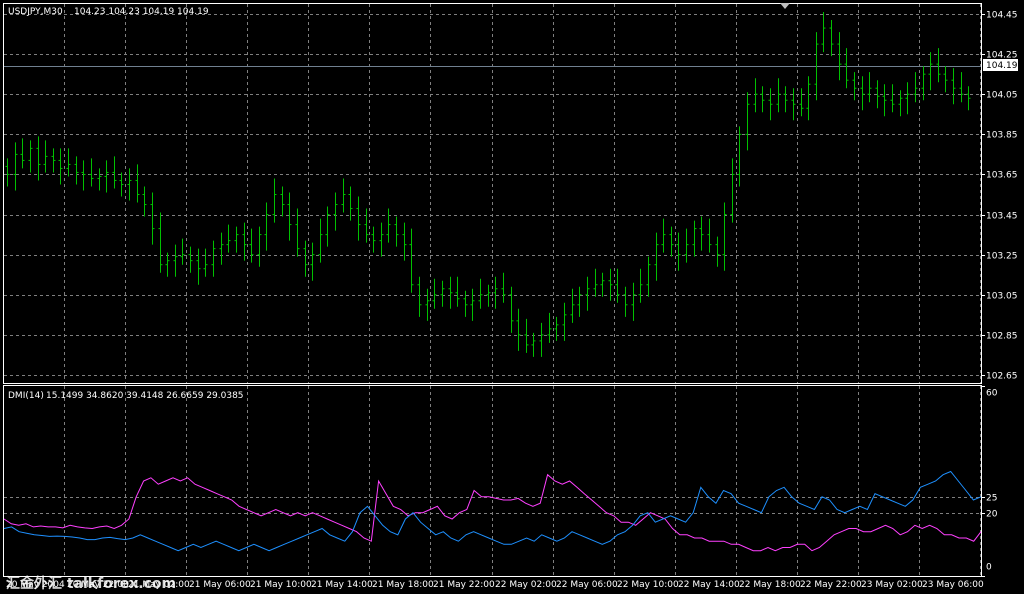 This screenshot has width=1024, height=594. What do you see at coordinates (1002, 377) in the screenshot?
I see `price-tick-label: 102.65` at bounding box center [1002, 377].